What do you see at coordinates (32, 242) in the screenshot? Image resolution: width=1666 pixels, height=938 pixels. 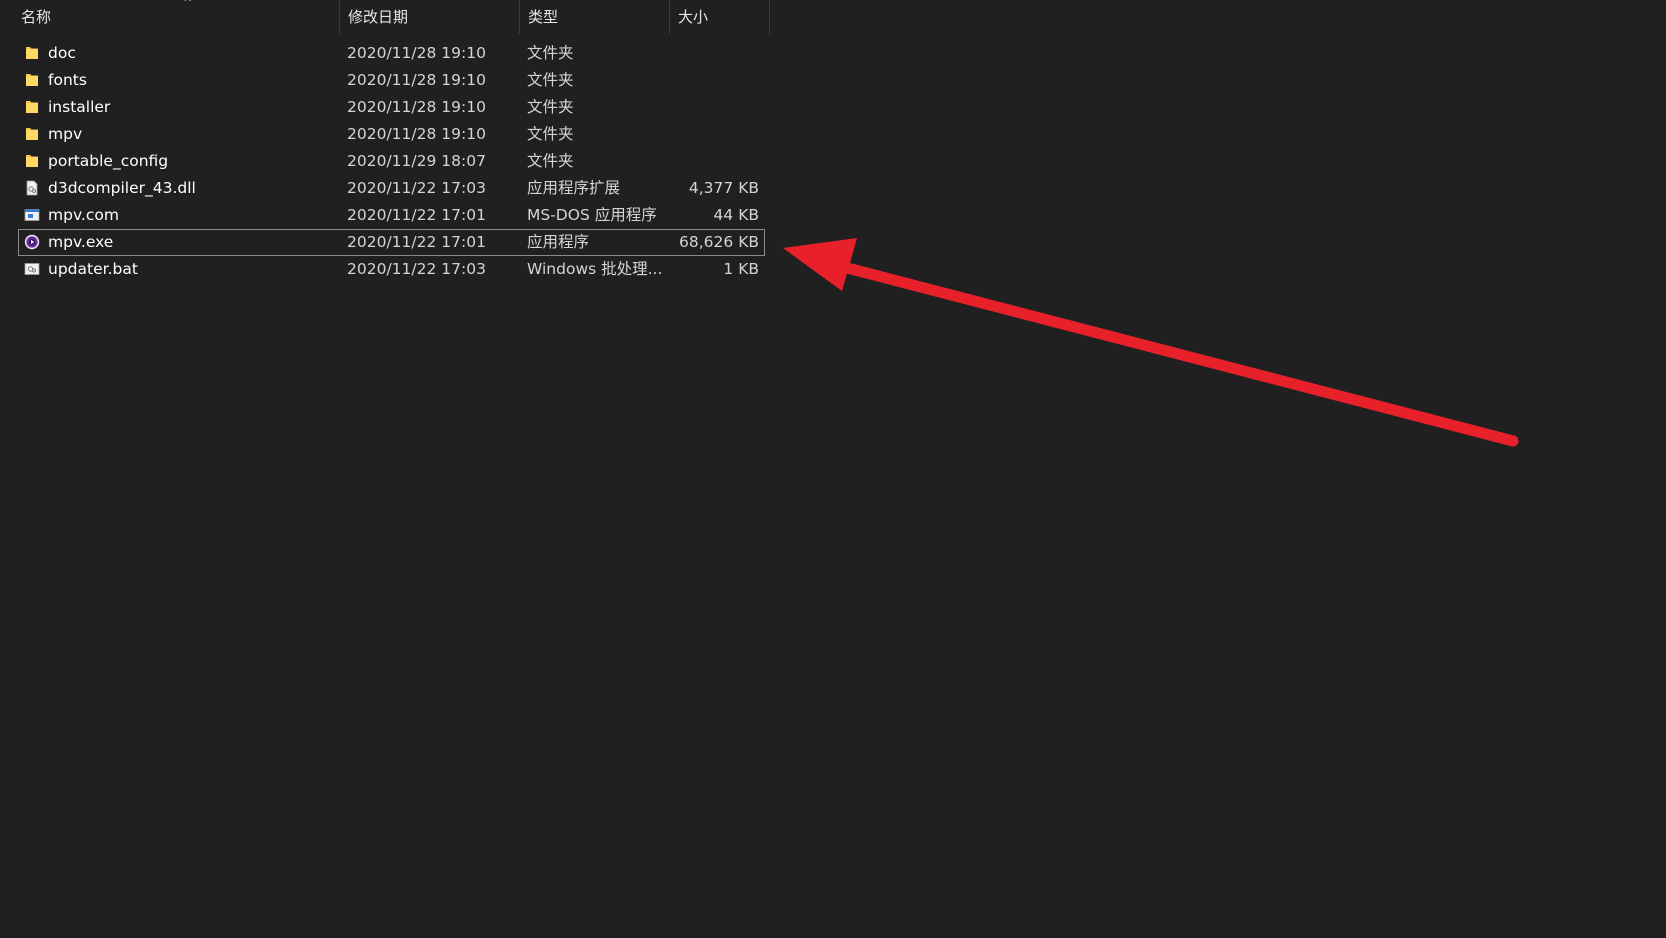 I see `mpv-app-icon` at bounding box center [32, 242].